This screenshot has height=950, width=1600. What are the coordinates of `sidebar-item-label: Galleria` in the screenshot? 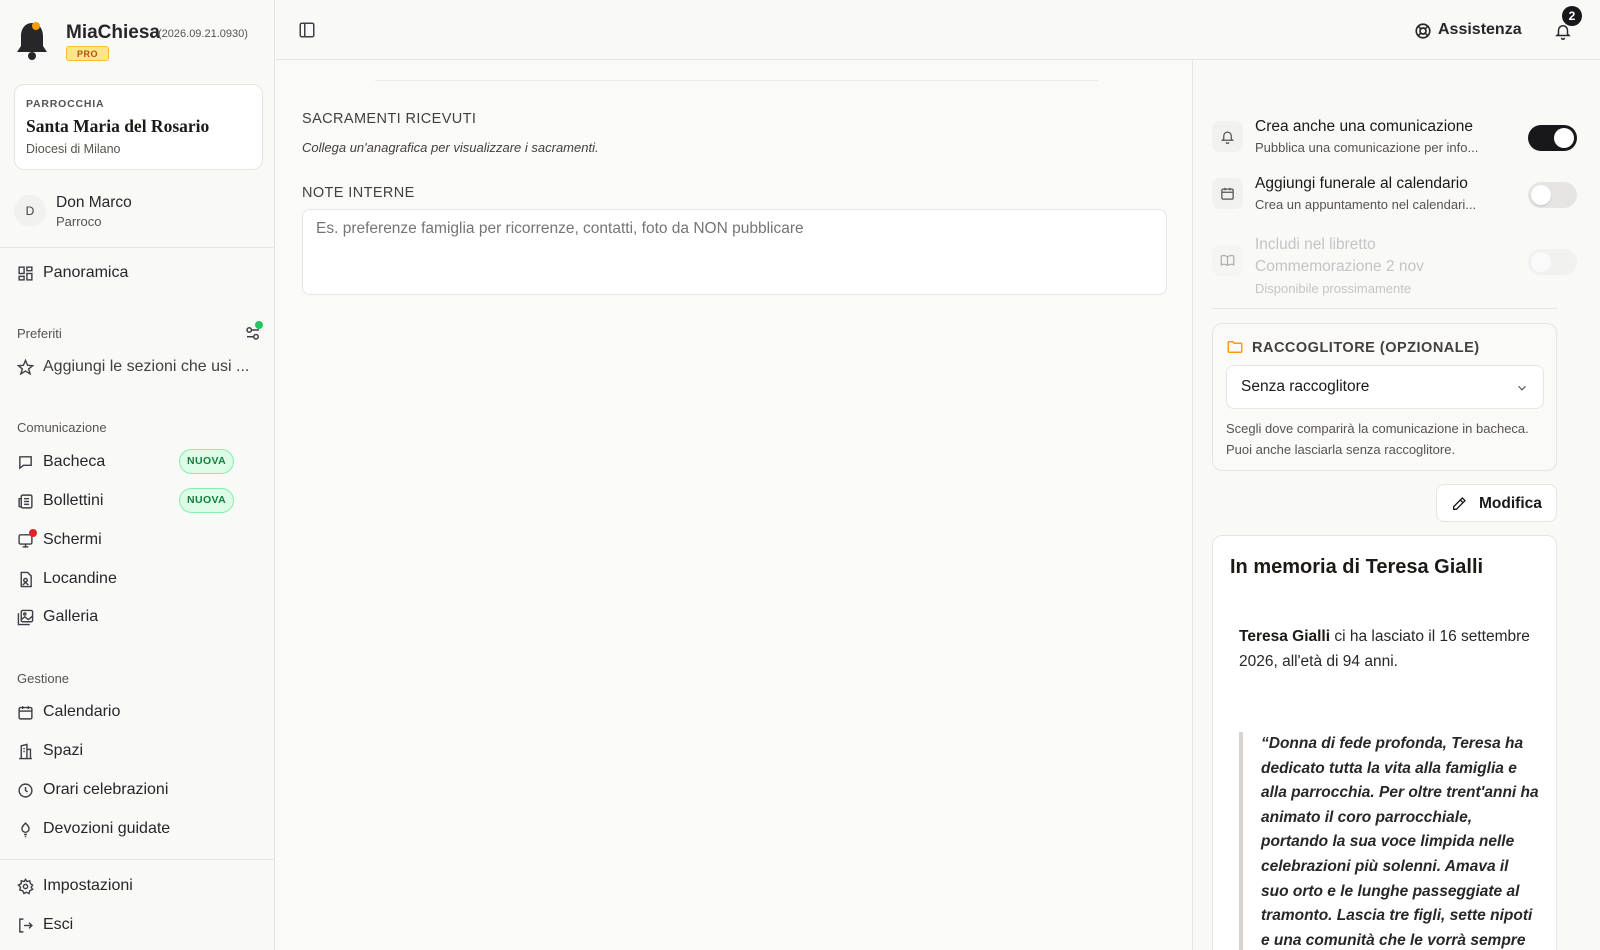 It's located at (71, 616).